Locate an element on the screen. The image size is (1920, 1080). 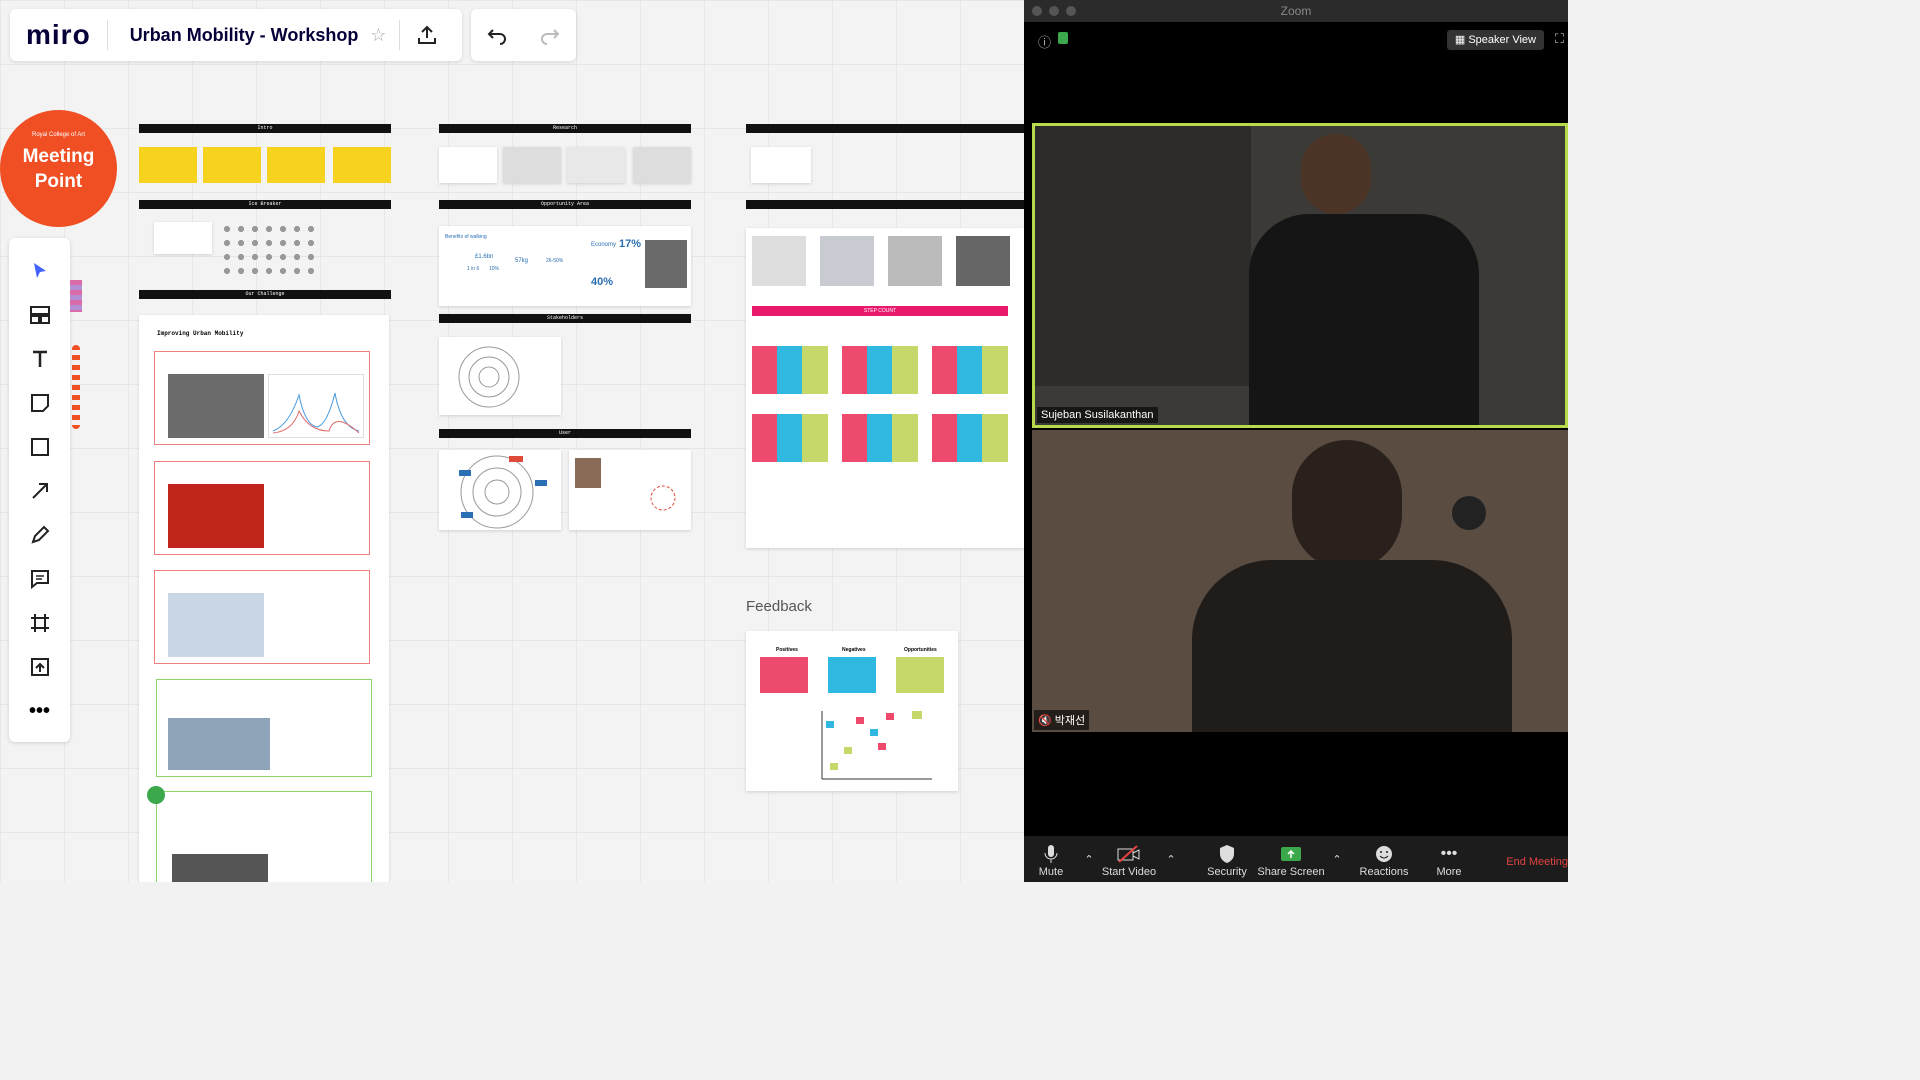
video-options-caret: ⌃ is located at coordinates (1171, 867).